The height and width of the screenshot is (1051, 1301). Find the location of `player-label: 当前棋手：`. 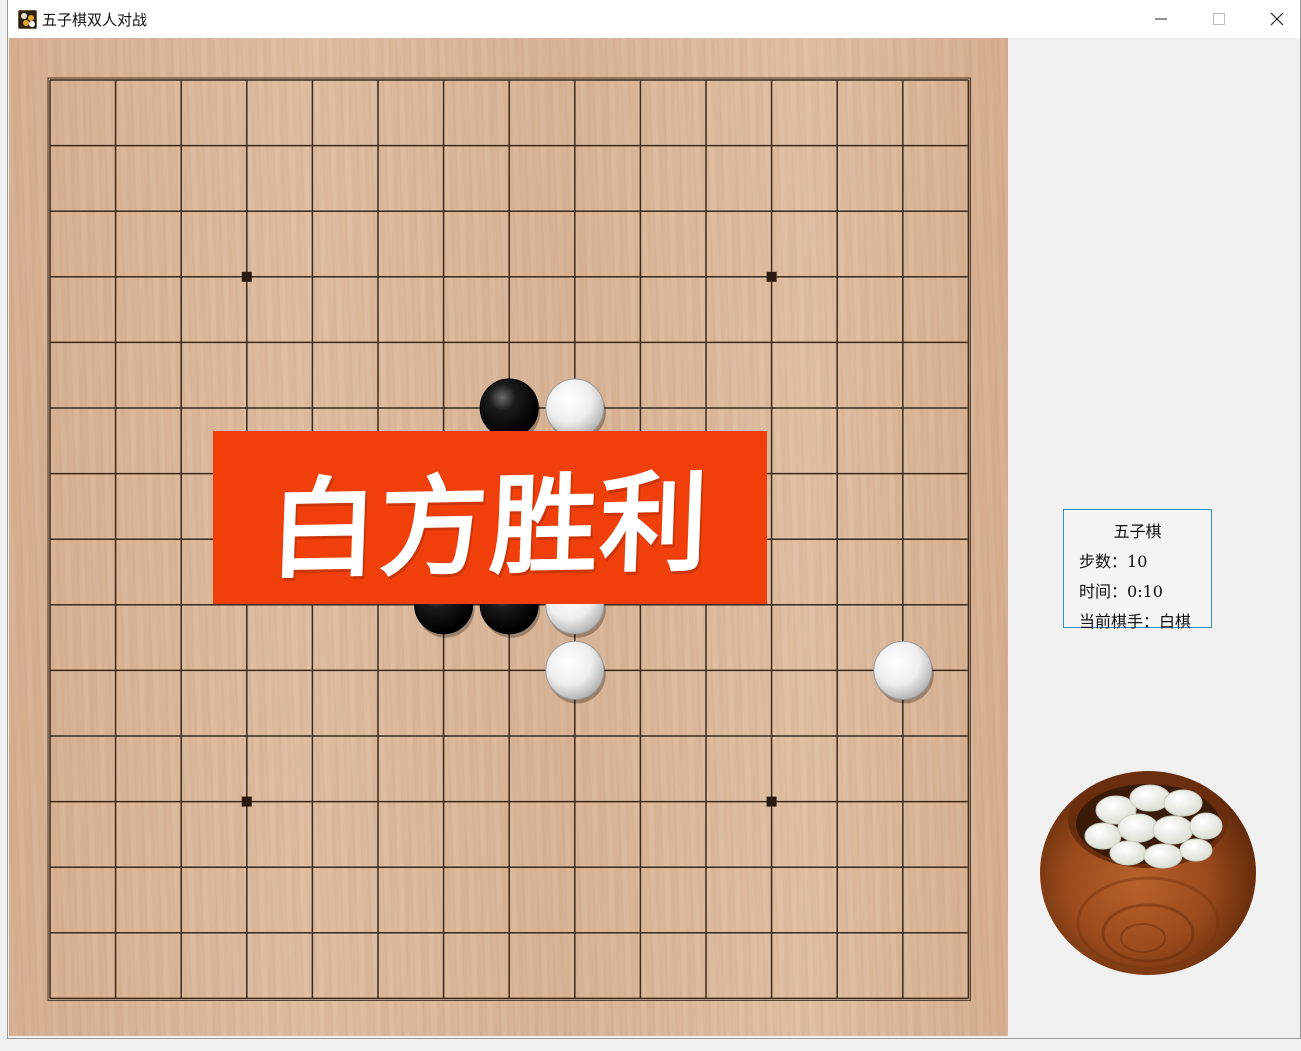

player-label: 当前棋手： is located at coordinates (1119, 621).